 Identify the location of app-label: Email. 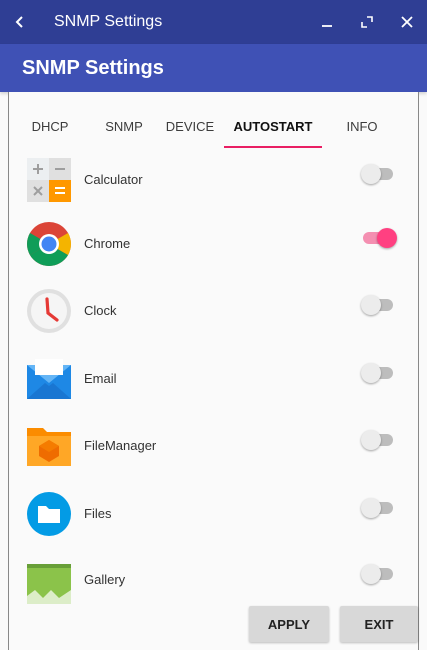
(100, 378).